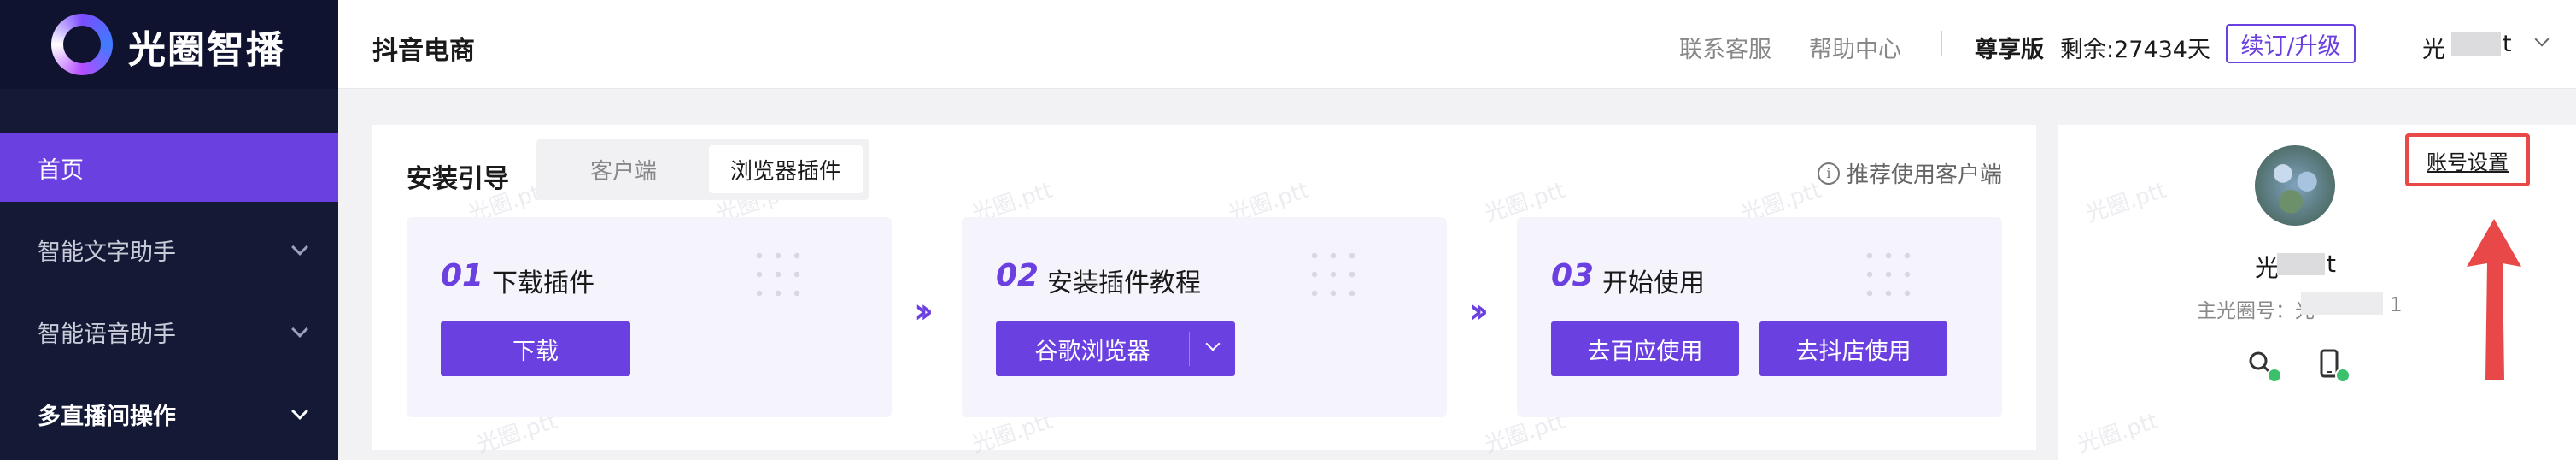 The width and height of the screenshot is (2576, 460). I want to click on avatar, so click(2295, 185).